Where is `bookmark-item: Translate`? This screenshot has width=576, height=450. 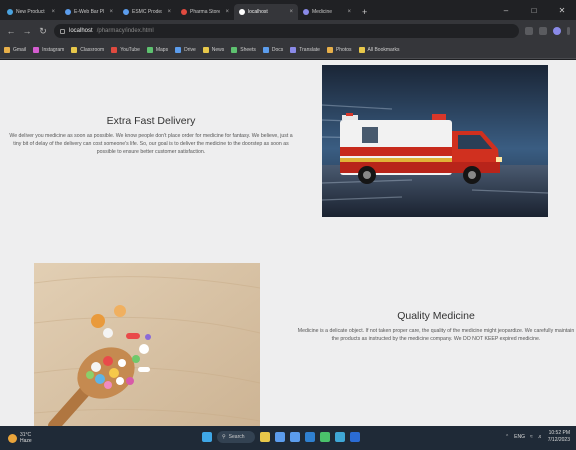
bookmark-item: Translate is located at coordinates (305, 50).